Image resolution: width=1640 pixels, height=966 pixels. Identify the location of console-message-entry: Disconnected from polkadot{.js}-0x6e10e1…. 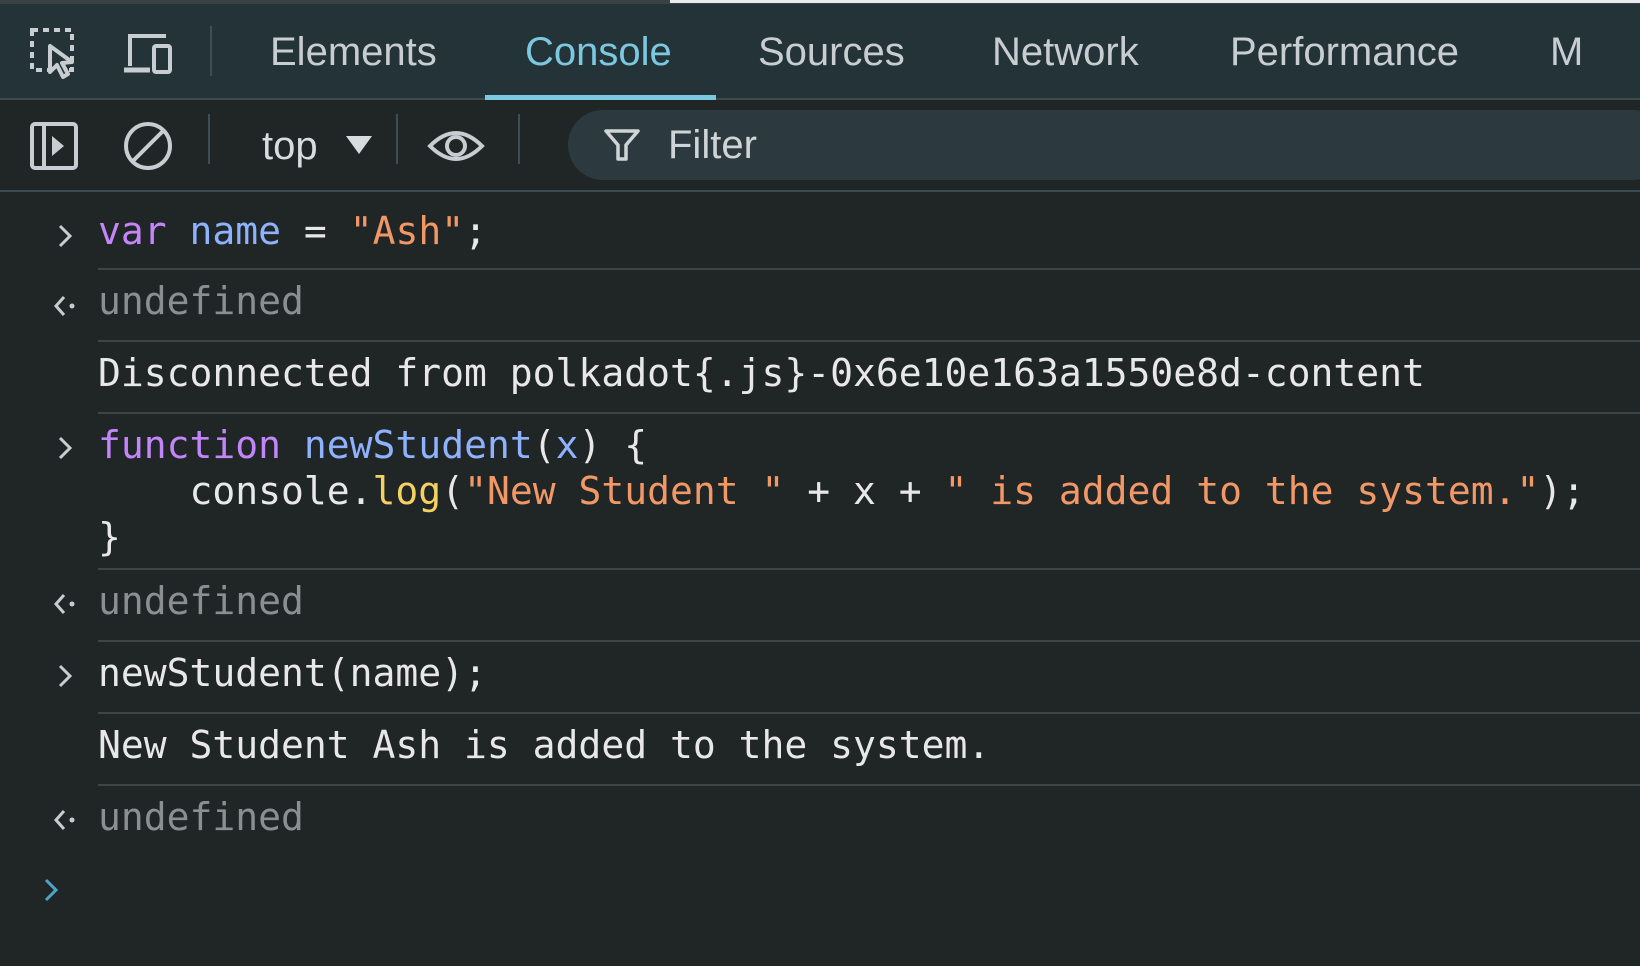
(869, 379).